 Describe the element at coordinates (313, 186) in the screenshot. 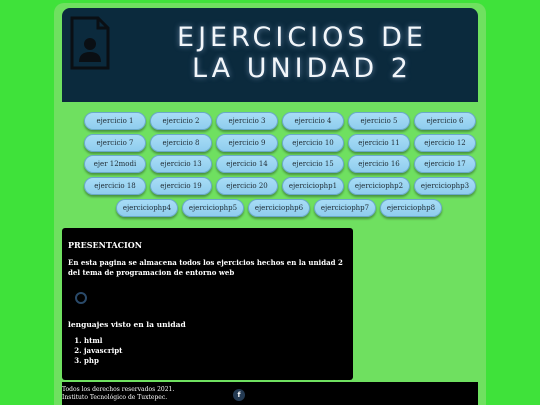

I see `nav-button: ejerciciophp1` at that location.